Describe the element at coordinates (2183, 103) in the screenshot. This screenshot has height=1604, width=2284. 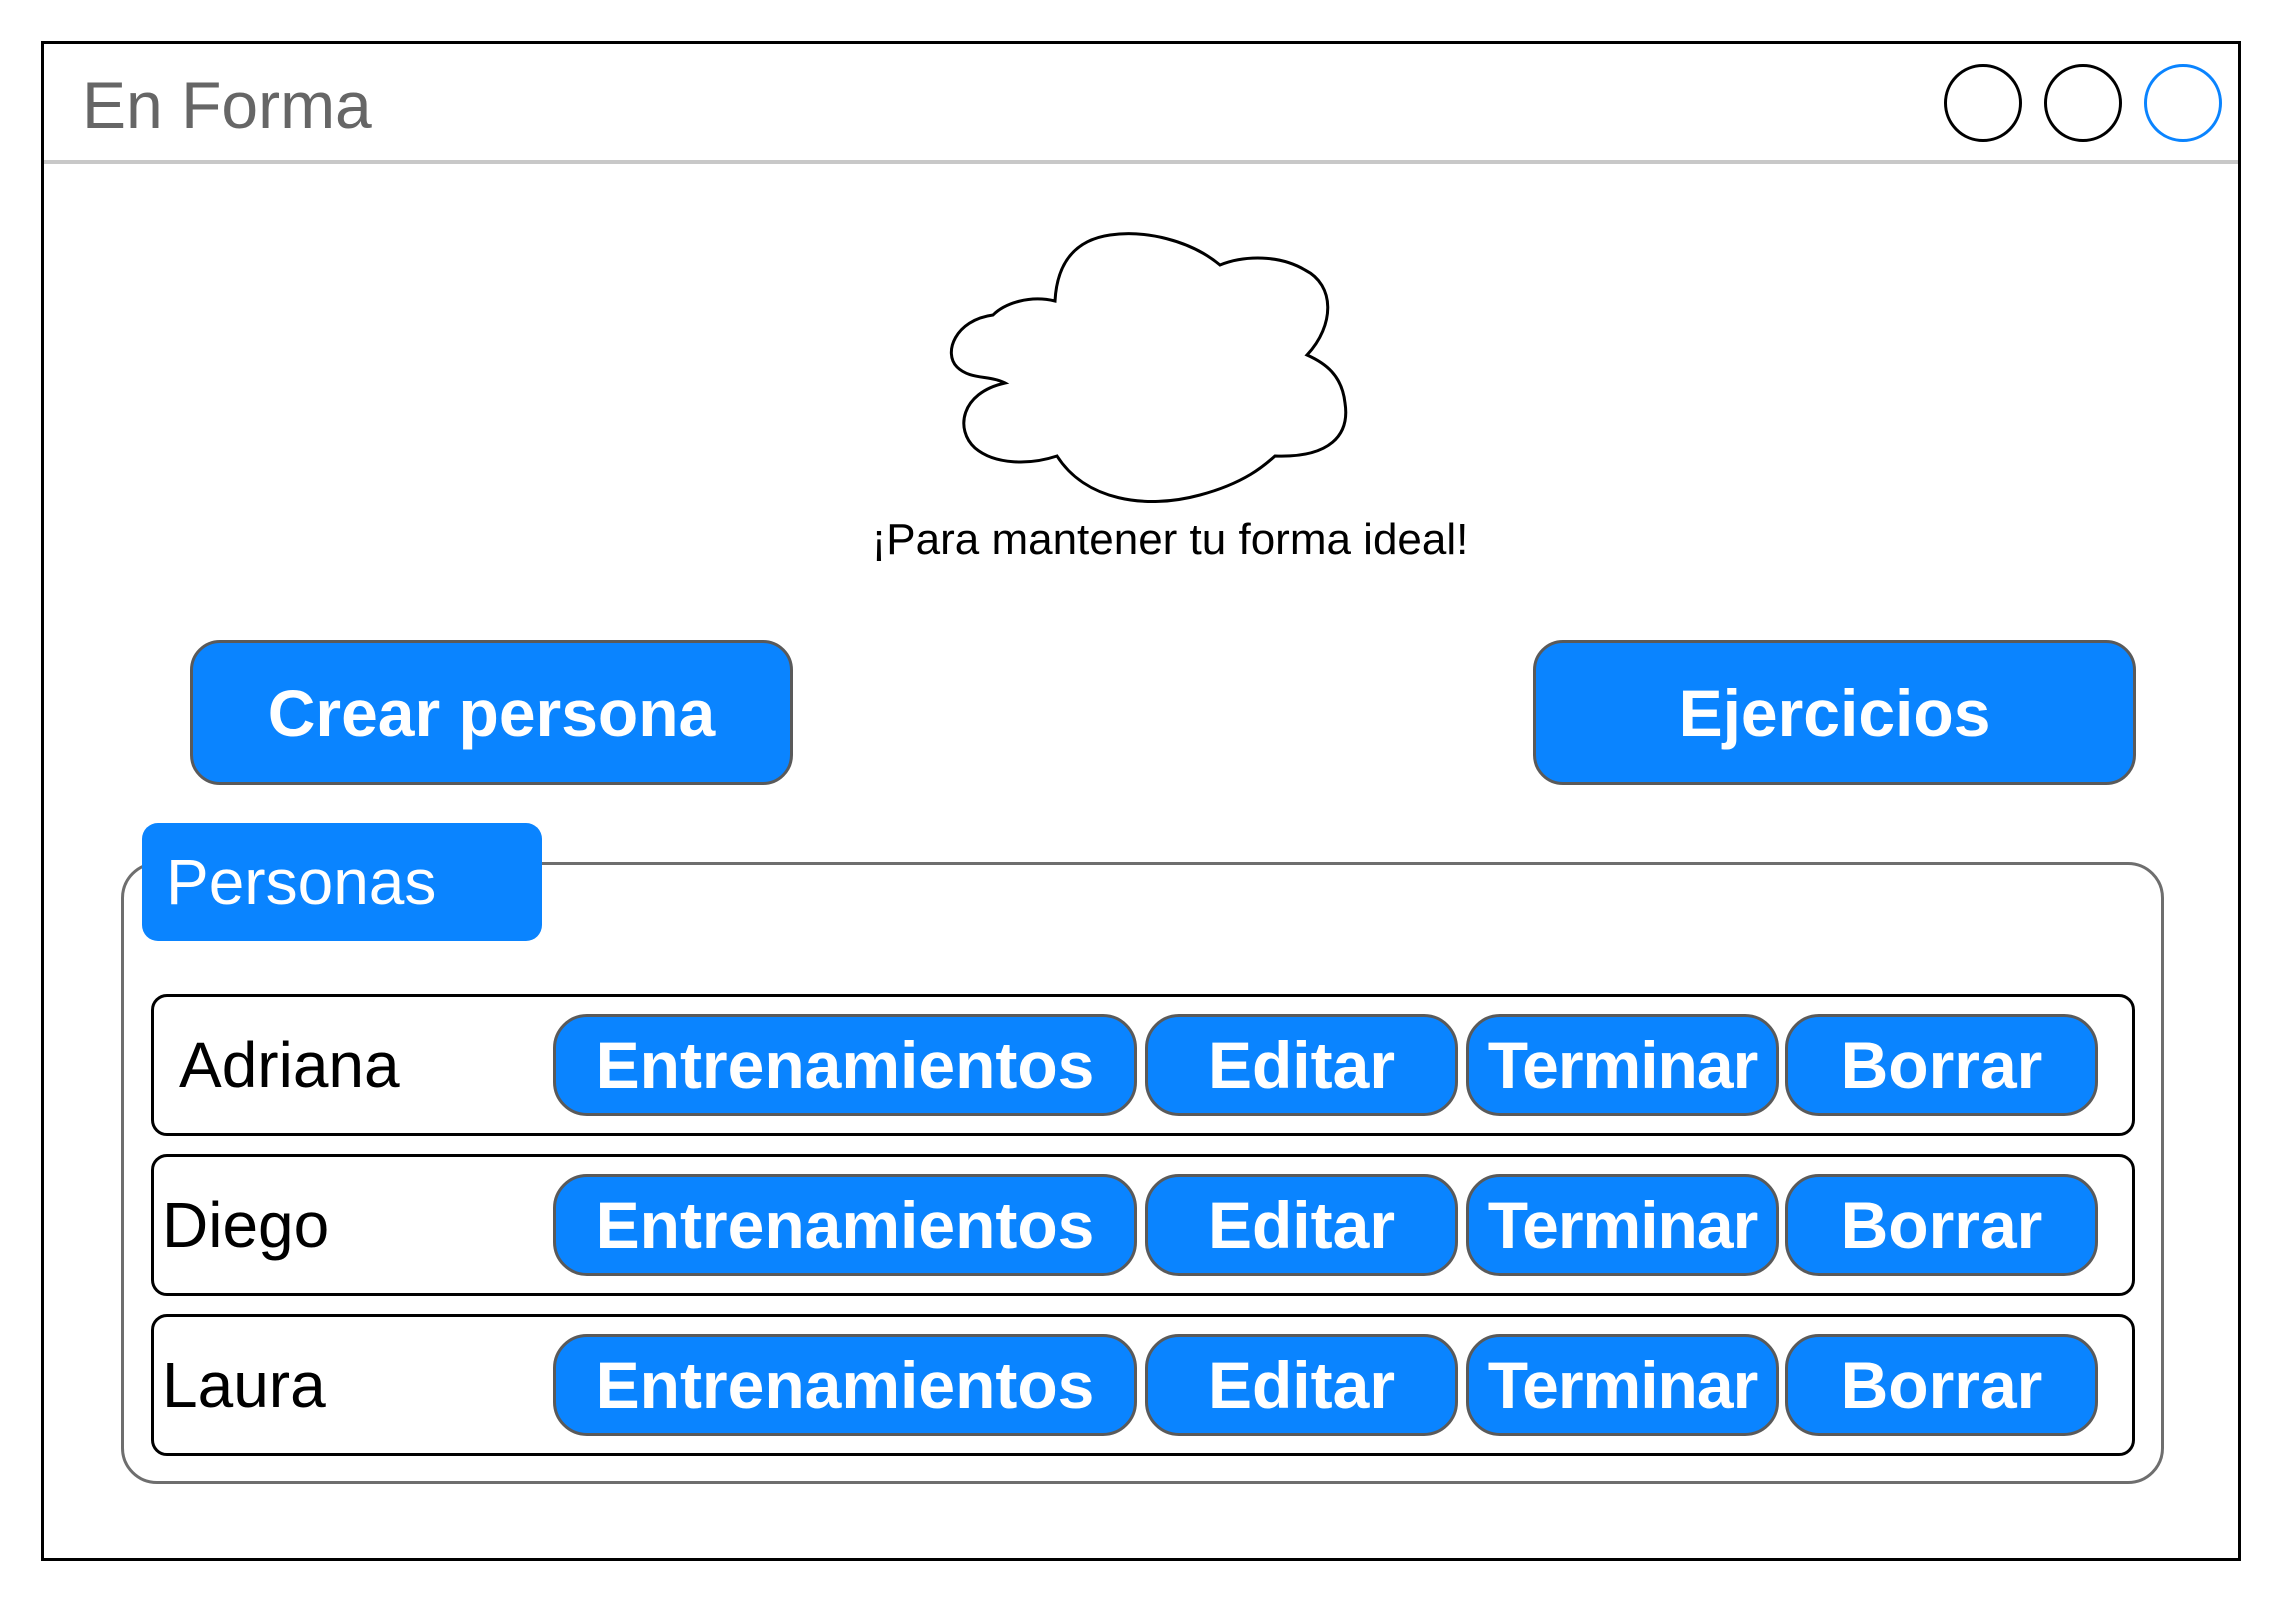
I see `close-icon` at that location.